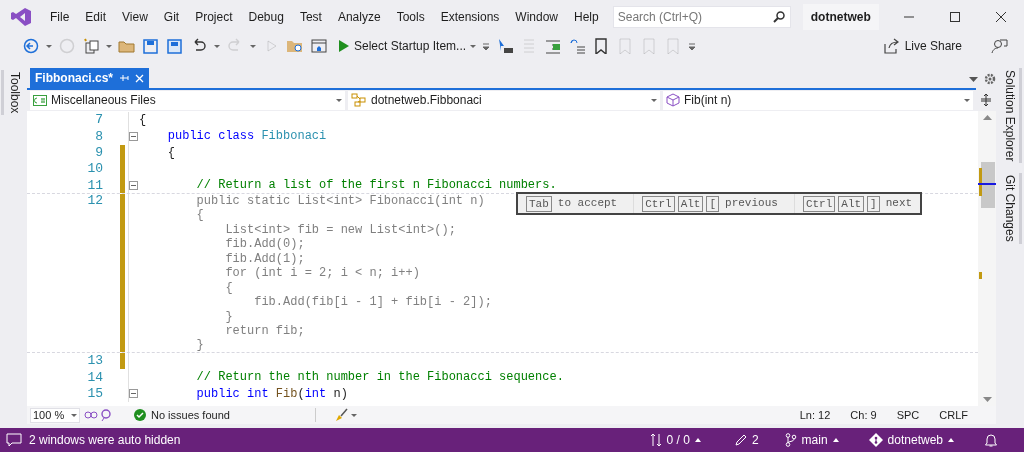  What do you see at coordinates (135, 17) in the screenshot?
I see `menu-item: View` at bounding box center [135, 17].